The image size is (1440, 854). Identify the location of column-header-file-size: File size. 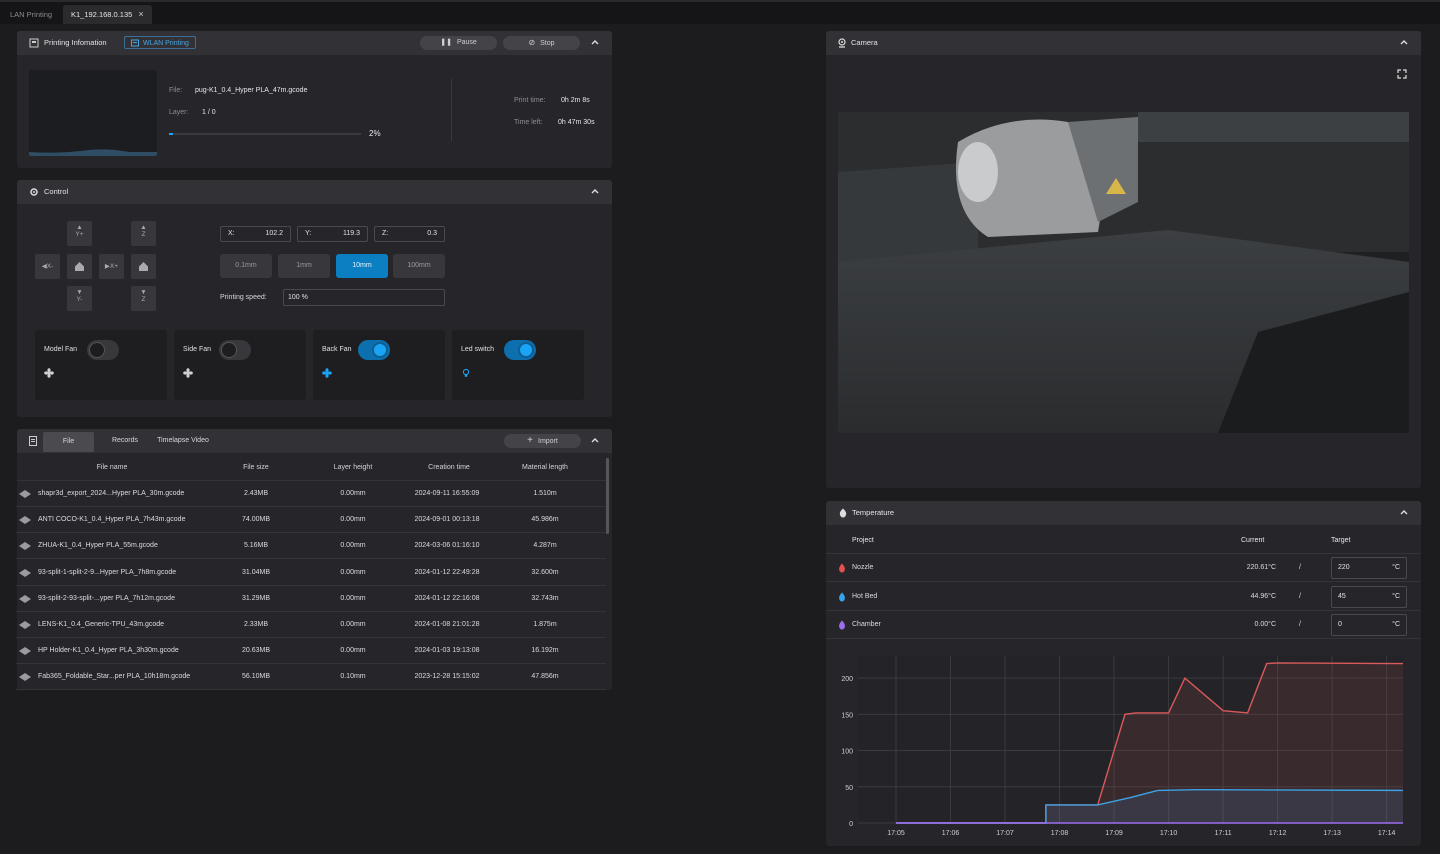
(256, 467).